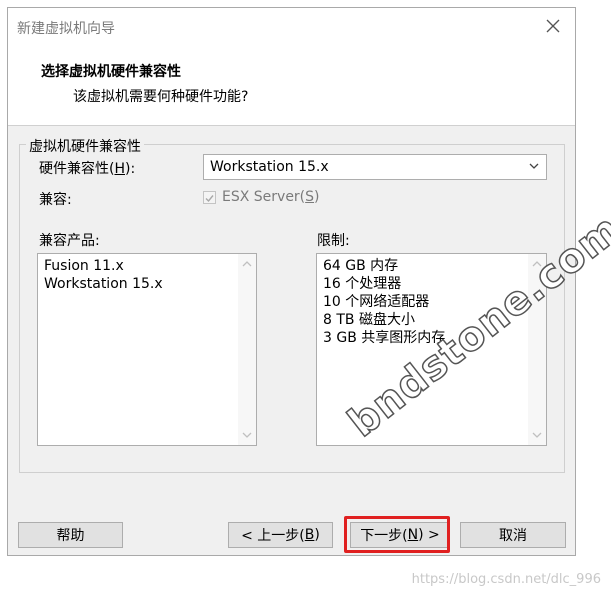 The width and height of the screenshot is (611, 600). I want to click on compatible-products-list: Fusion 11.x Workstation 15.x, so click(147, 349).